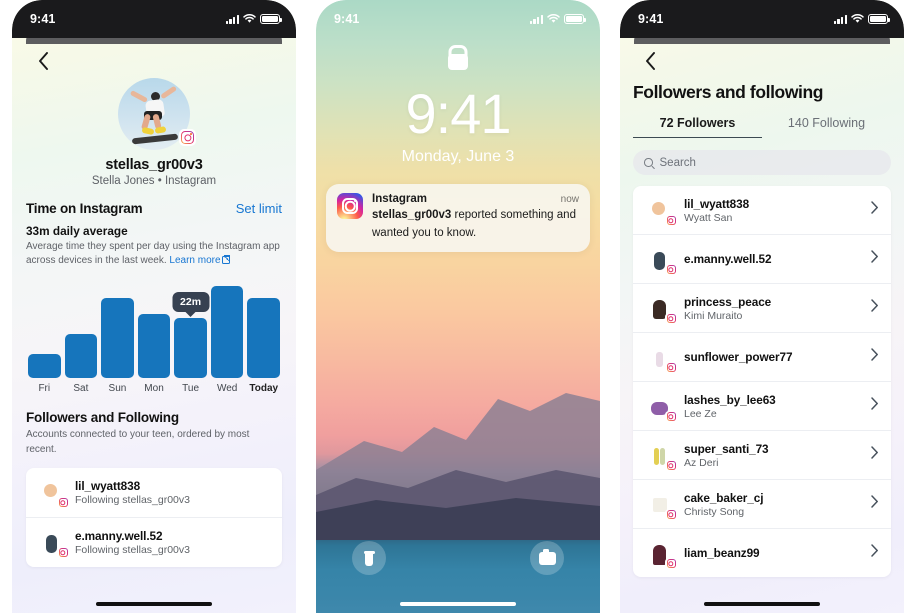  What do you see at coordinates (132, 542) in the screenshot?
I see `list-item-texts: e.manny.well.52 Following stellas_gr00v3` at bounding box center [132, 542].